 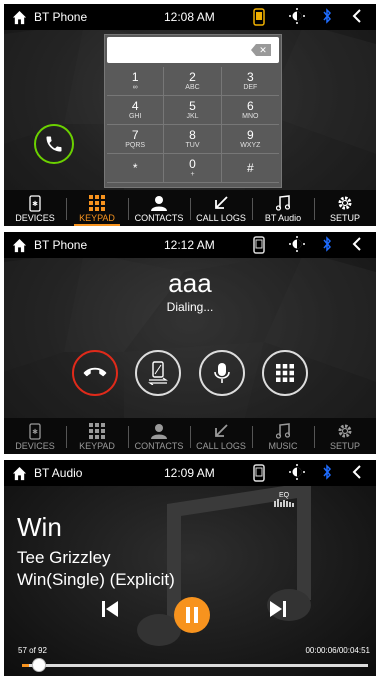 I want to click on keypad-key: #, so click(x=250, y=168).